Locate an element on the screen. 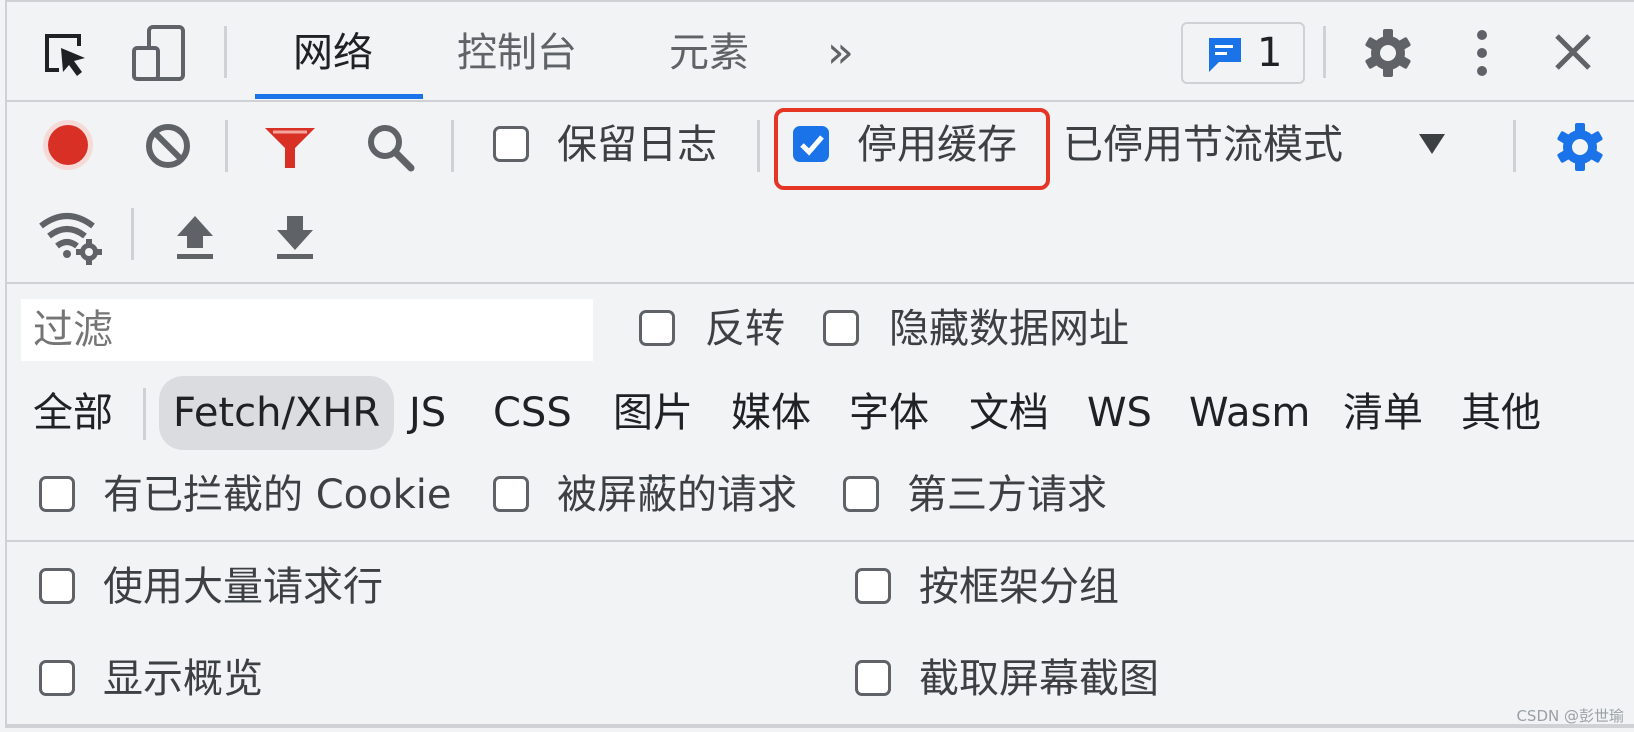 This screenshot has height=732, width=1634. tab-bar-border is located at coordinates (820, 101).